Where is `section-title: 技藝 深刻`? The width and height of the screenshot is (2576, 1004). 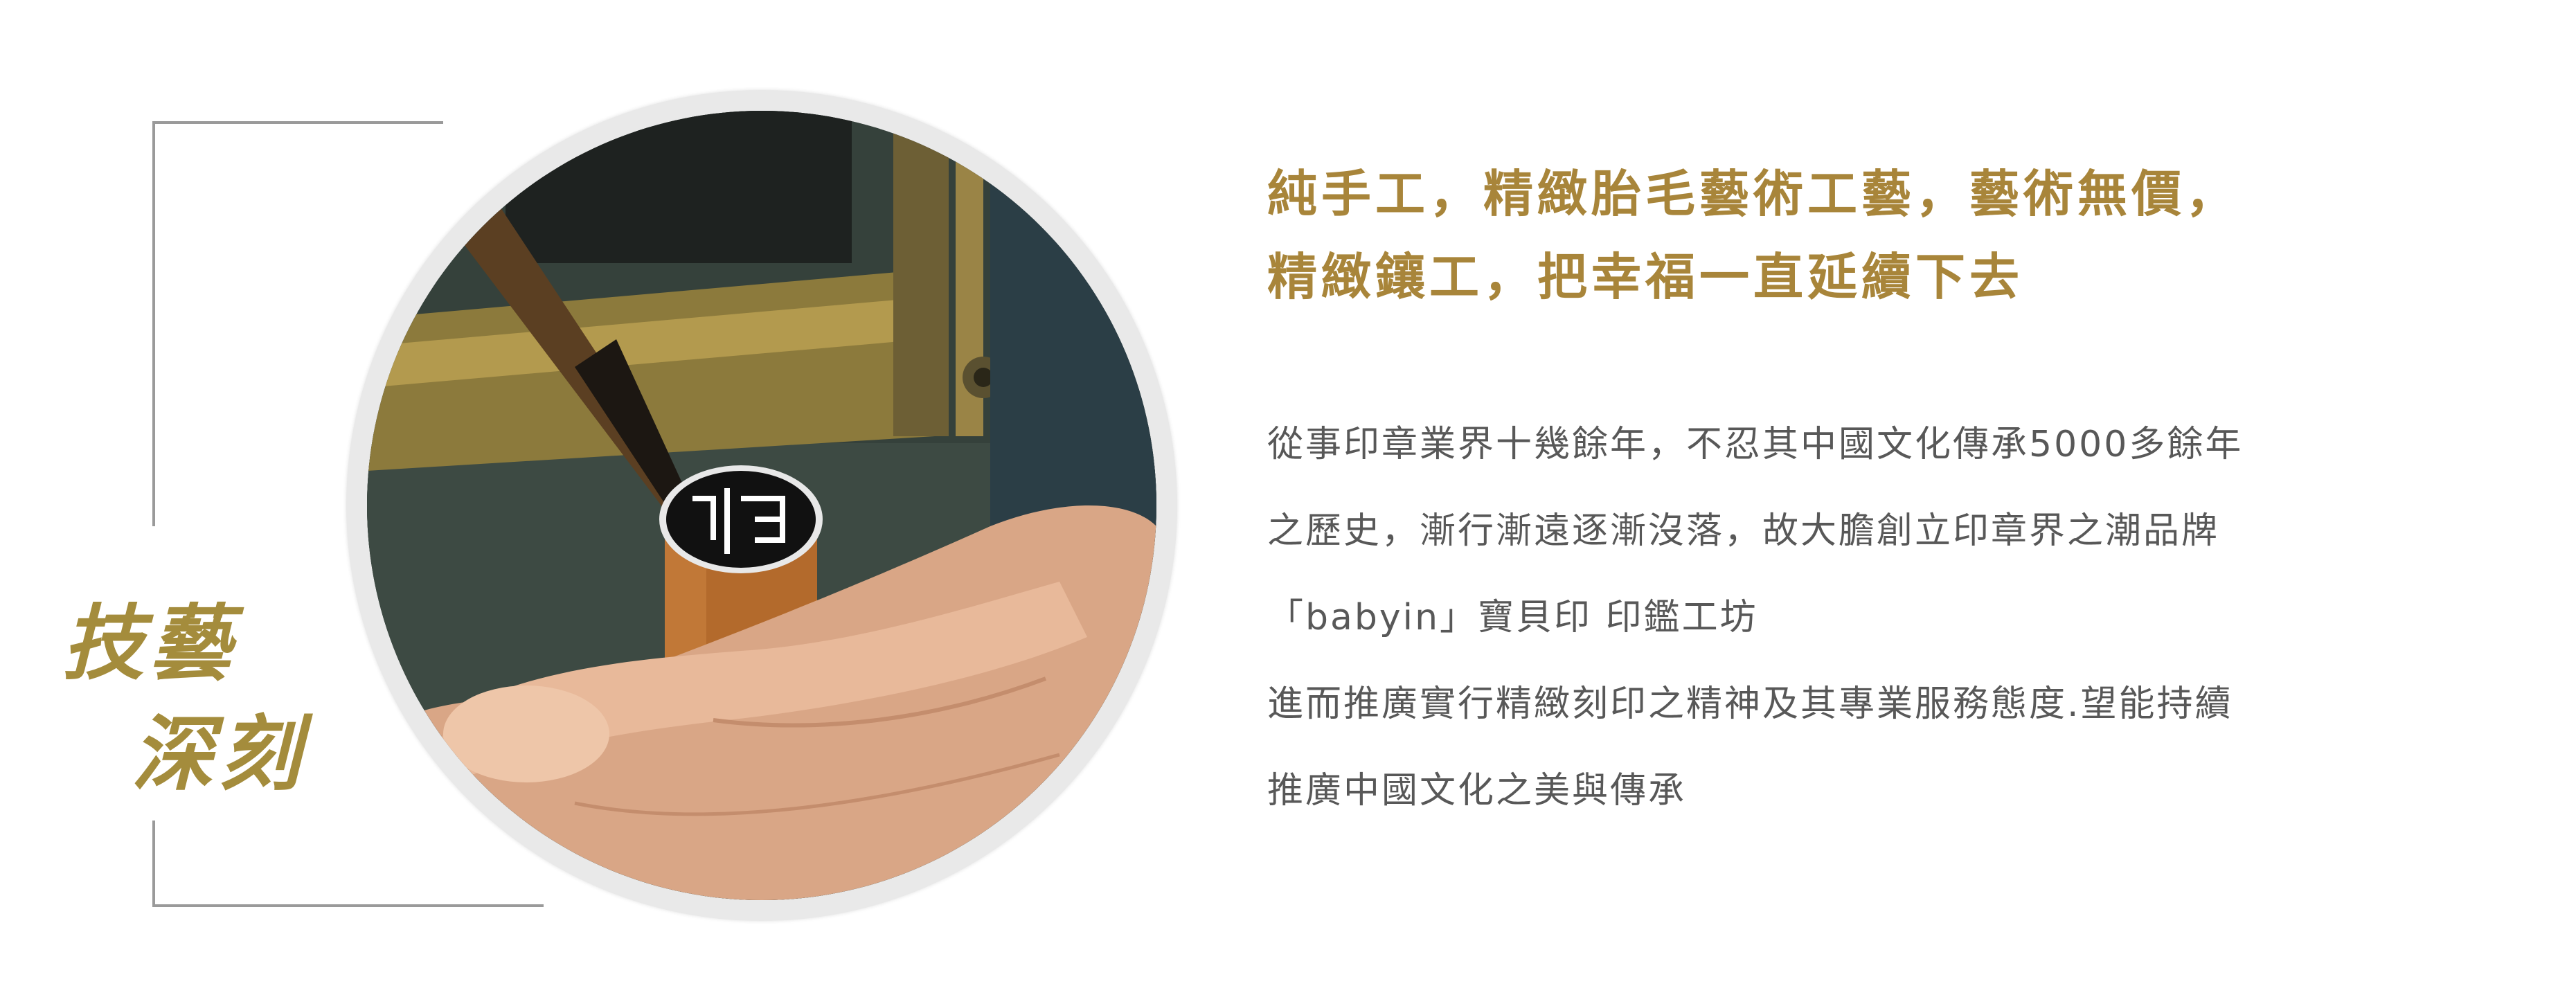
section-title: 技藝 深刻 is located at coordinates (207, 713).